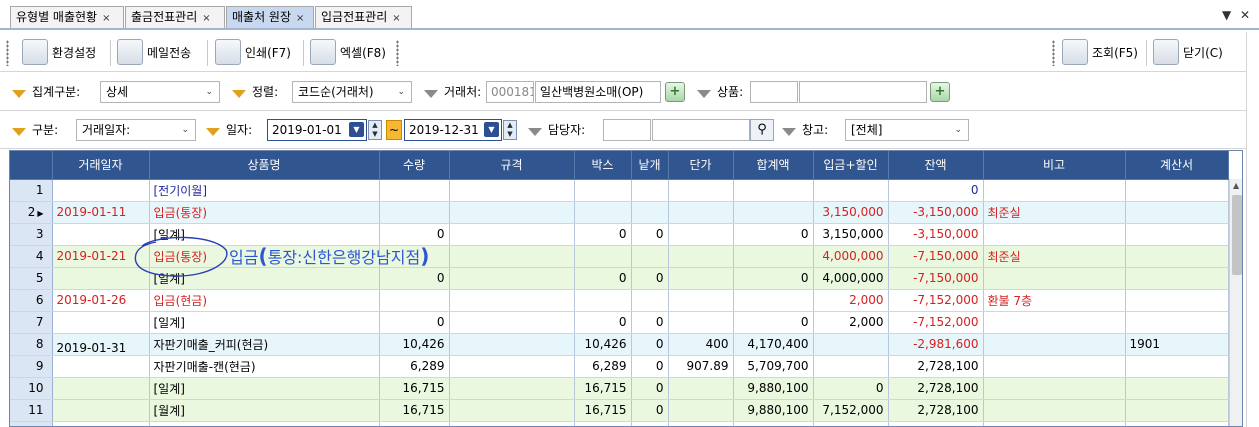 This screenshot has width=1259, height=427. What do you see at coordinates (31, 212) in the screenshot?
I see `row-number-current: 2 ▶` at bounding box center [31, 212].